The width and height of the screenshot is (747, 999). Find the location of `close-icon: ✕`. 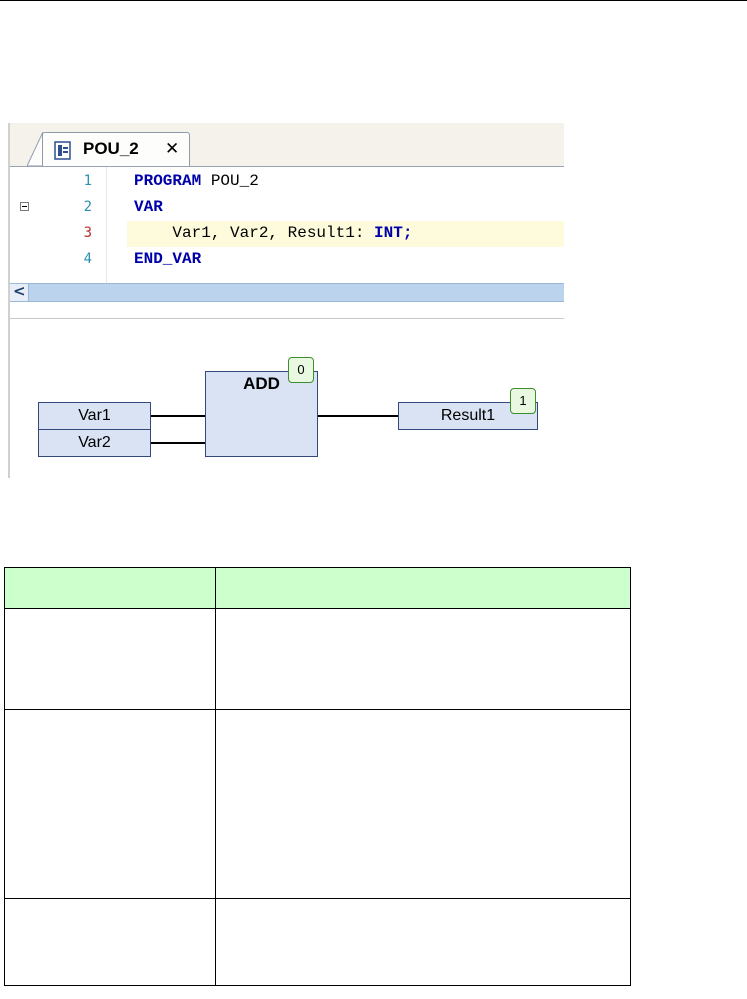

close-icon: ✕ is located at coordinates (172, 149).